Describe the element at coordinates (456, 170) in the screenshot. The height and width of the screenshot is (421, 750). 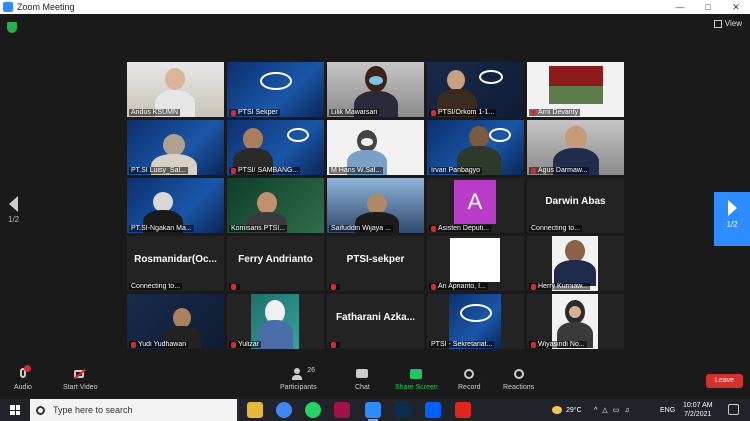
I see `participant-name: Irvan Panbagyo` at that location.